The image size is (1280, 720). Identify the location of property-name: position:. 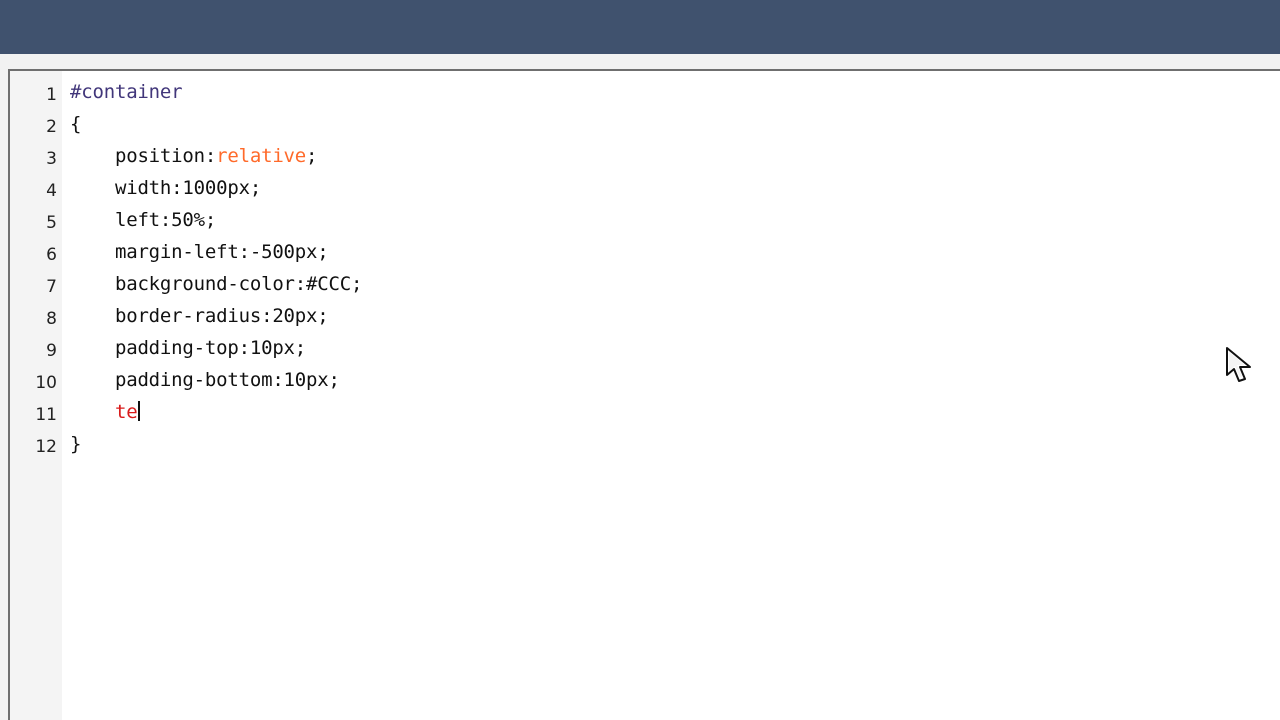
(165, 156).